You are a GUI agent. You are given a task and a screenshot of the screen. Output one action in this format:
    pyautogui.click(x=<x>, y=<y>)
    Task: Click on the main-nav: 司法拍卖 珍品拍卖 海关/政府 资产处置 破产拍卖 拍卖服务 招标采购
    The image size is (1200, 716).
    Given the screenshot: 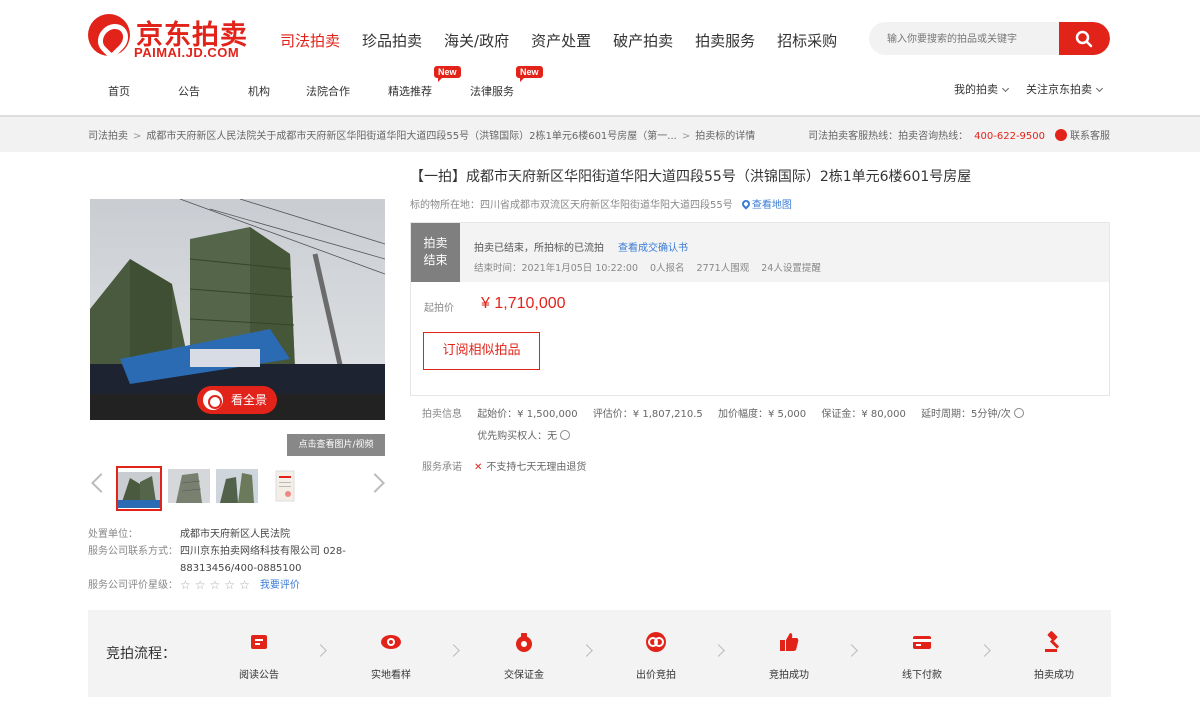 What is the action you would take?
    pyautogui.click(x=569, y=40)
    